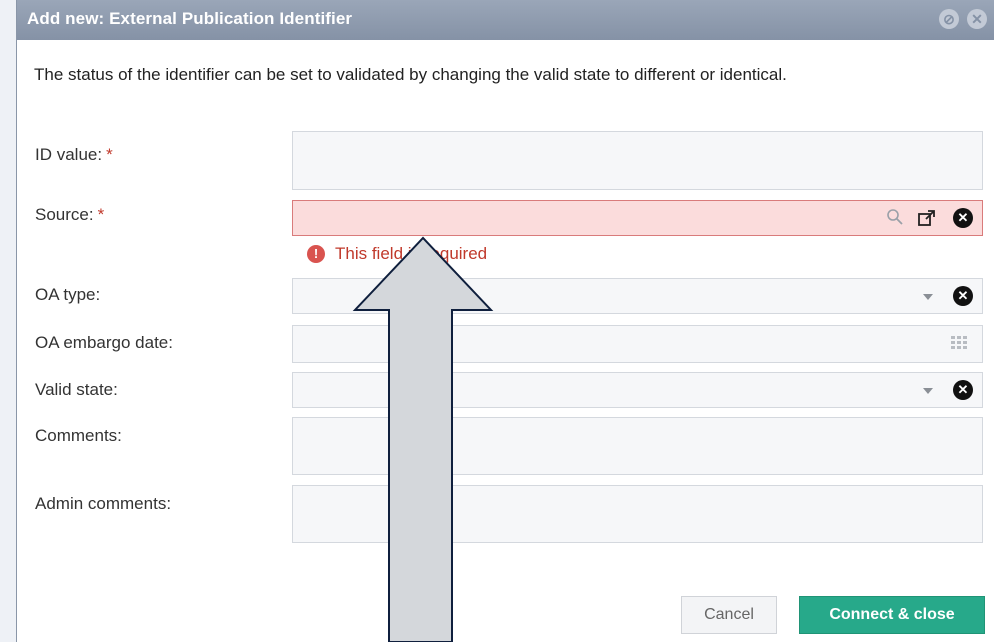  What do you see at coordinates (104, 342) in the screenshot?
I see `oa-embargo-date-label: OA embargo date:` at bounding box center [104, 342].